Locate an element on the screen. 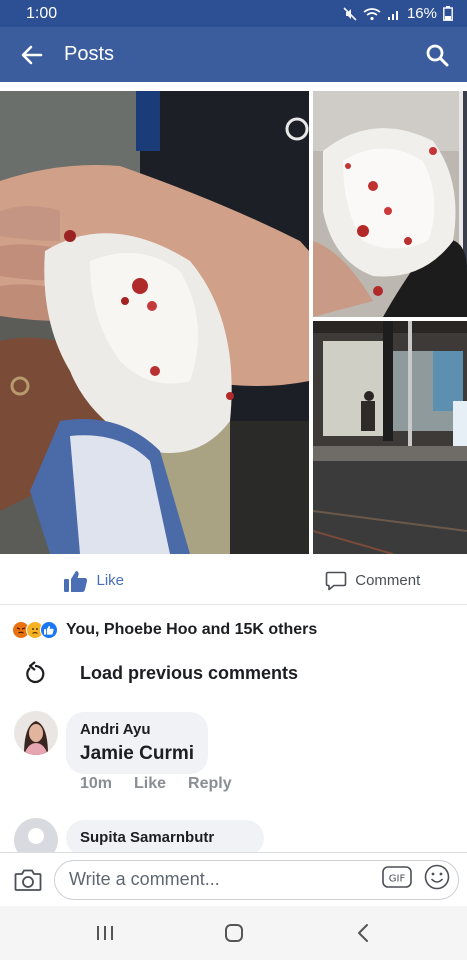 This screenshot has height=960, width=467. arrow-left-icon is located at coordinates (32, 54).